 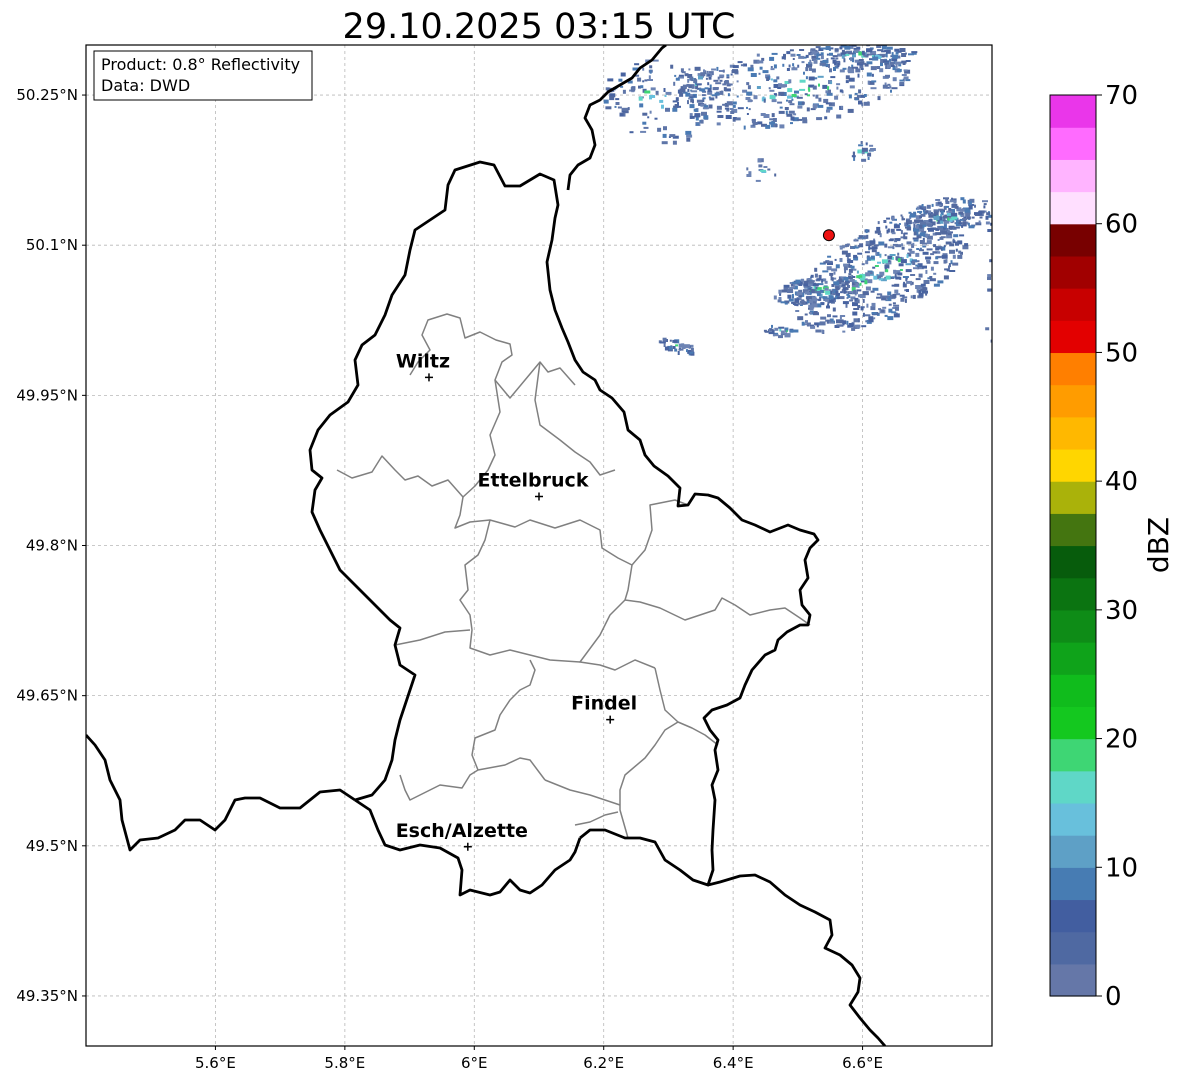 What do you see at coordinates (462, 831) in the screenshot?
I see `city-label: Esch/Alzette` at bounding box center [462, 831].